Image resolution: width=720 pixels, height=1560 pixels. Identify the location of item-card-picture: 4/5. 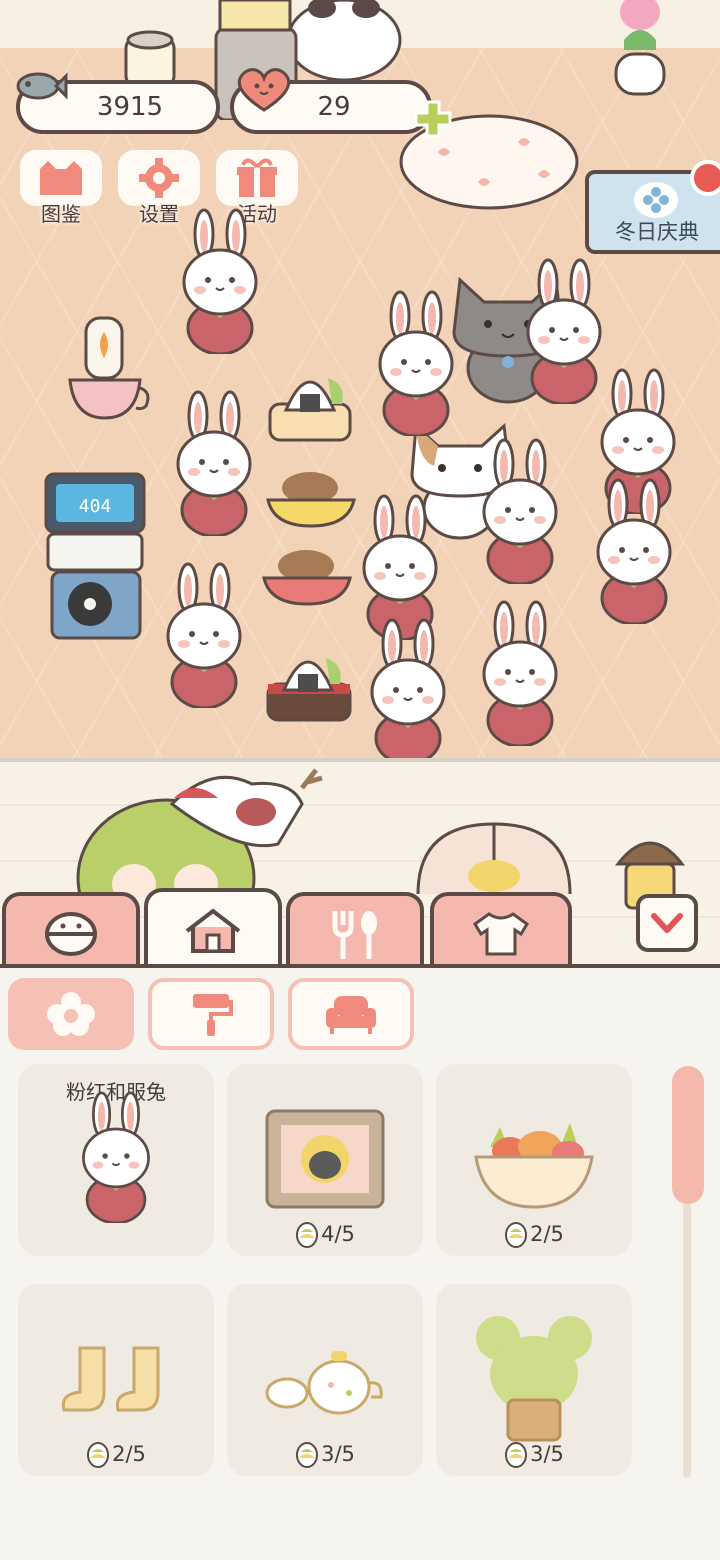
(325, 1160).